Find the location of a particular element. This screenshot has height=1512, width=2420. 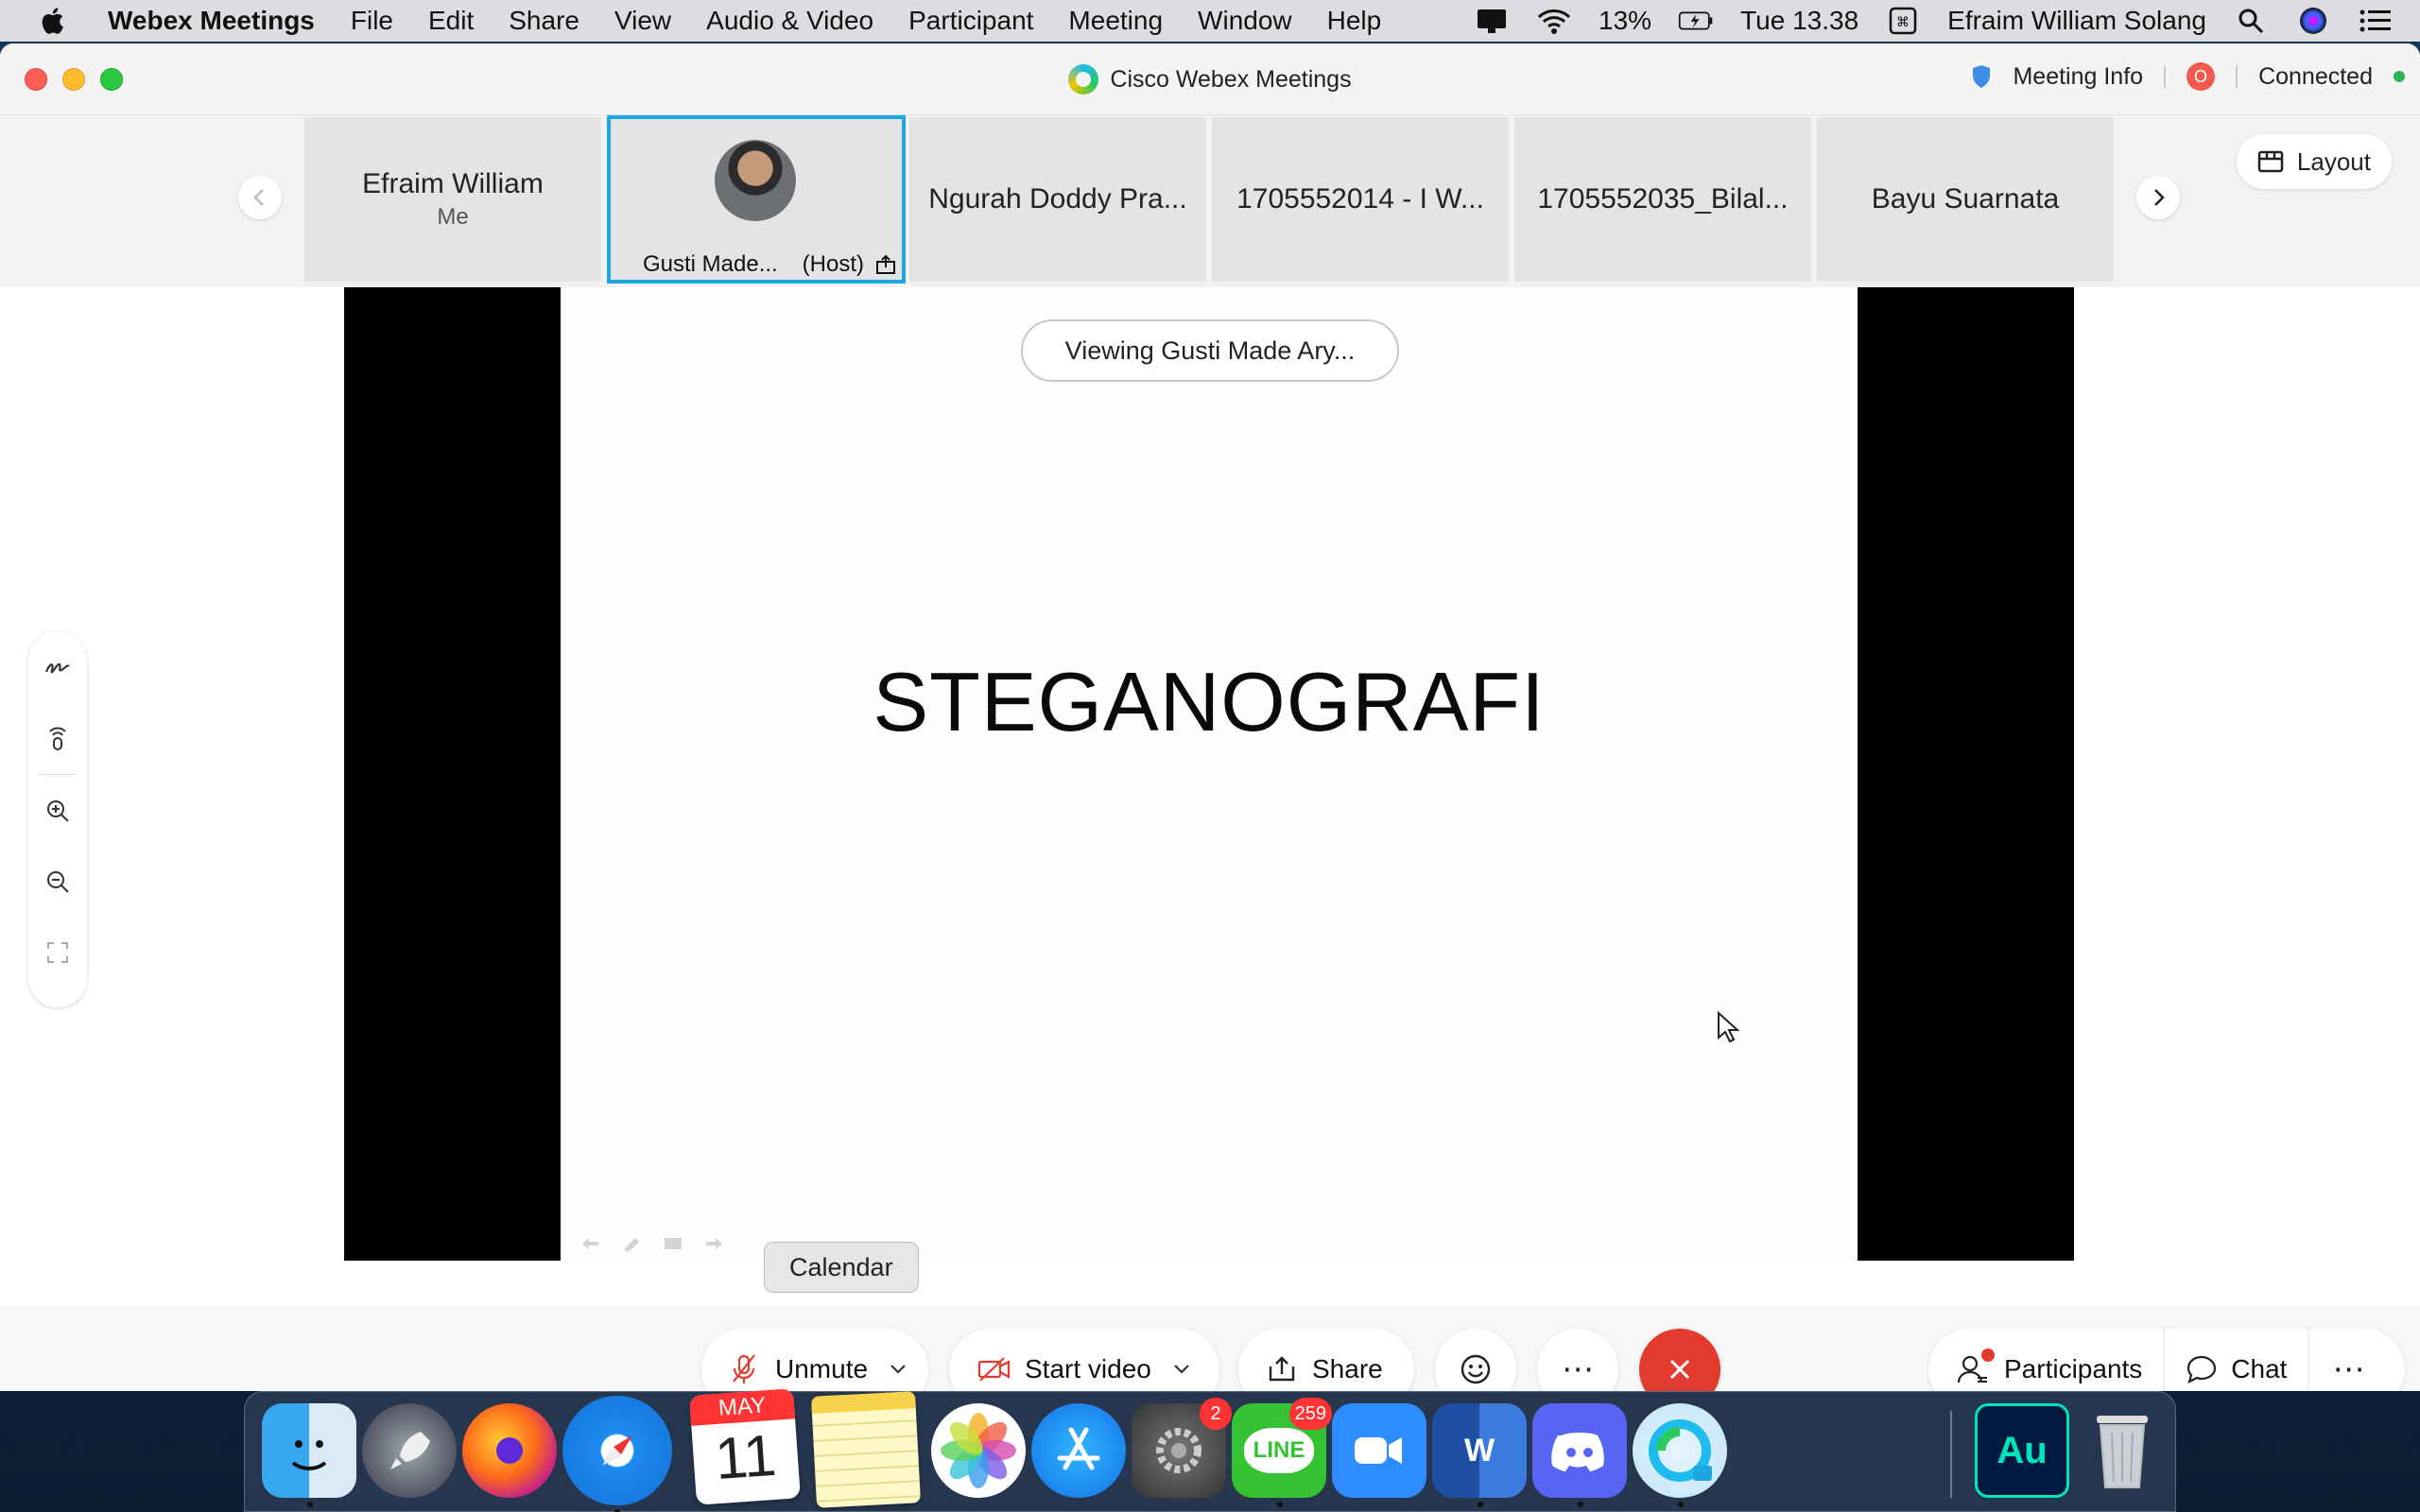

pen-icon is located at coordinates (632, 1244).